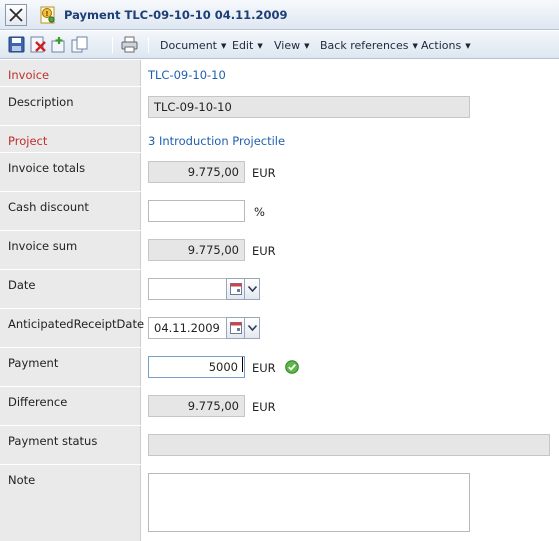 The image size is (559, 541). I want to click on anticipated-date-picker-button, so click(243, 328).